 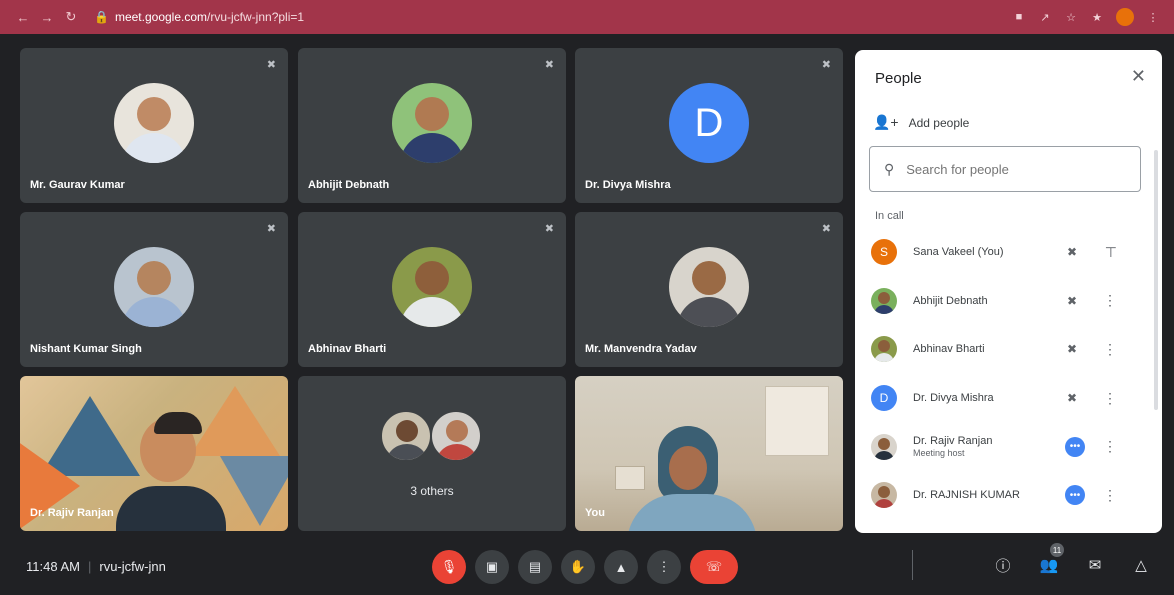 I want to click on activities-icon: △, so click(x=1141, y=565).